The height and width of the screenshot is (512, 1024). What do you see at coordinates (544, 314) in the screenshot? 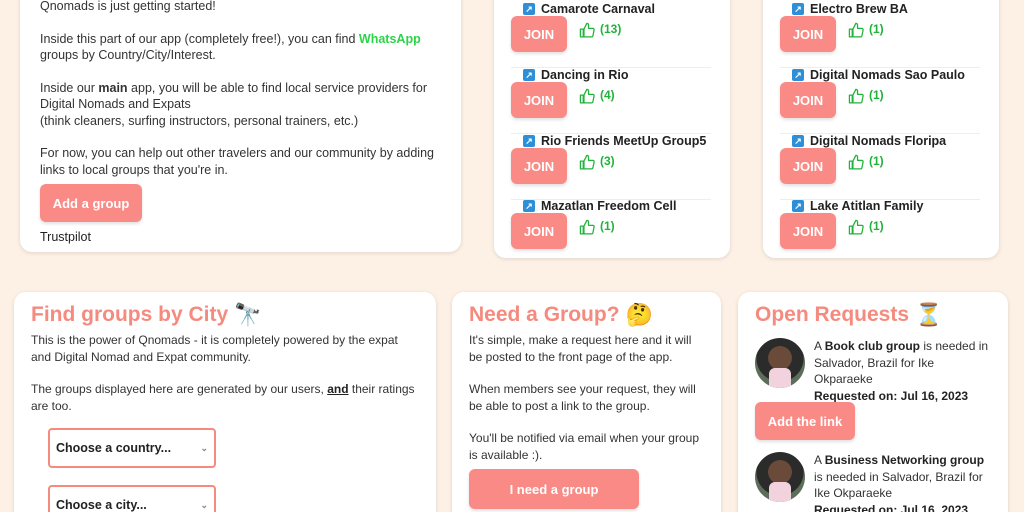
I see `need-title-text: Need a Group?` at bounding box center [544, 314].